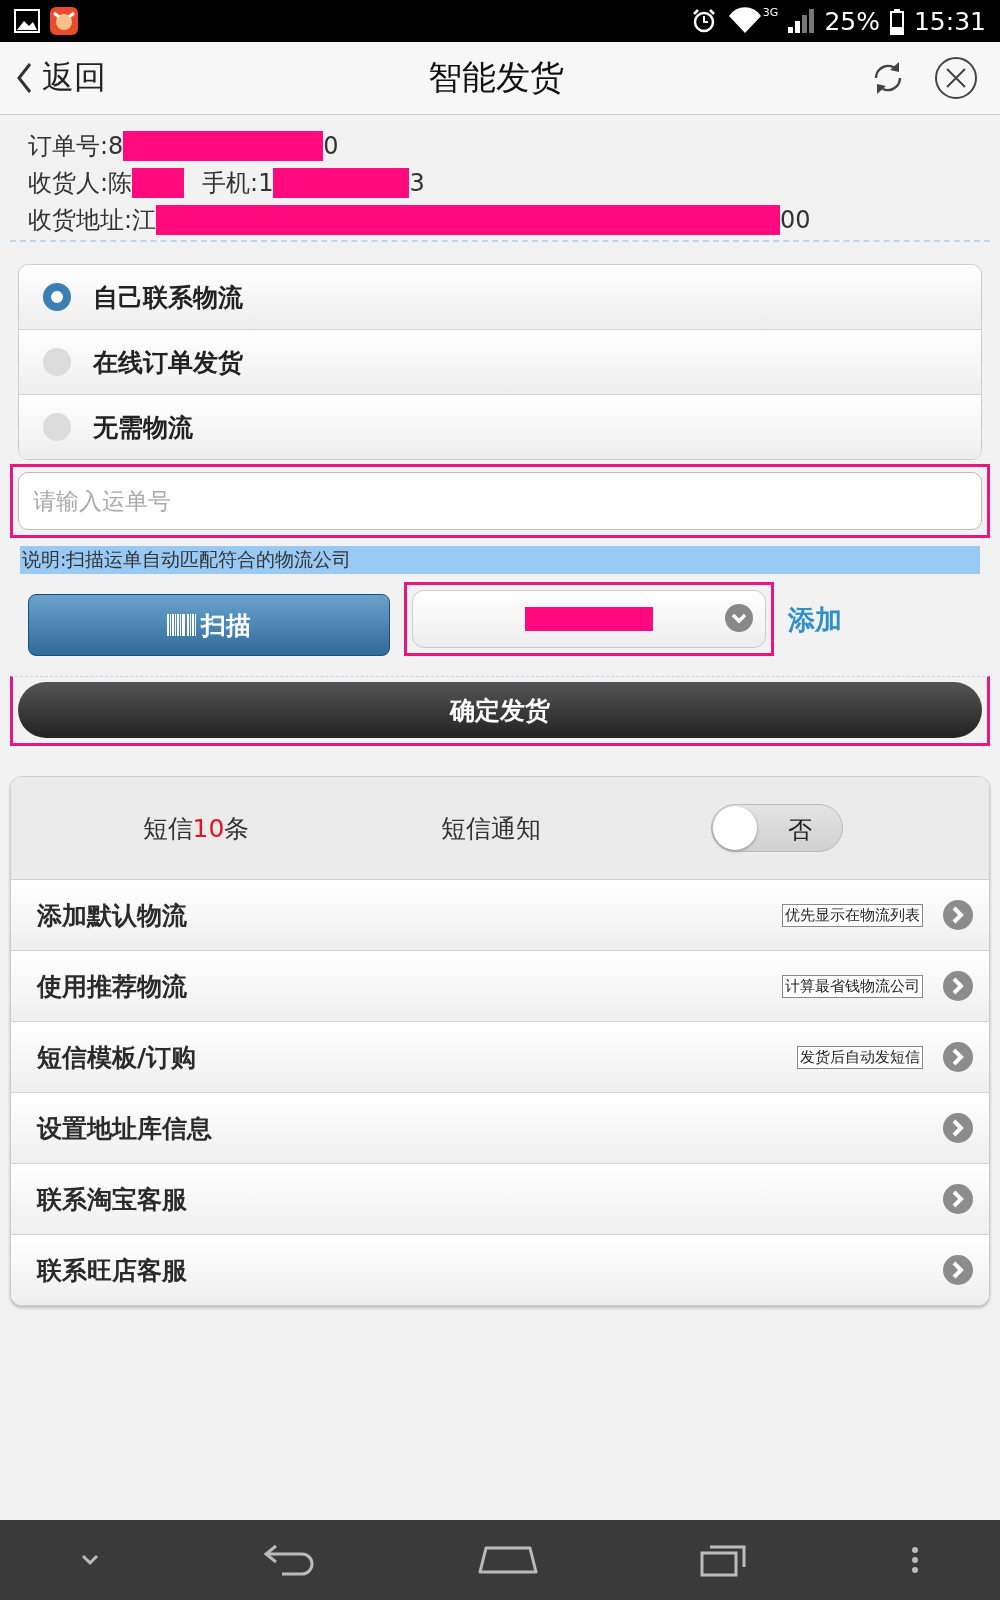  Describe the element at coordinates (80, 183) in the screenshot. I see `info-text: 收货人:陈` at that location.